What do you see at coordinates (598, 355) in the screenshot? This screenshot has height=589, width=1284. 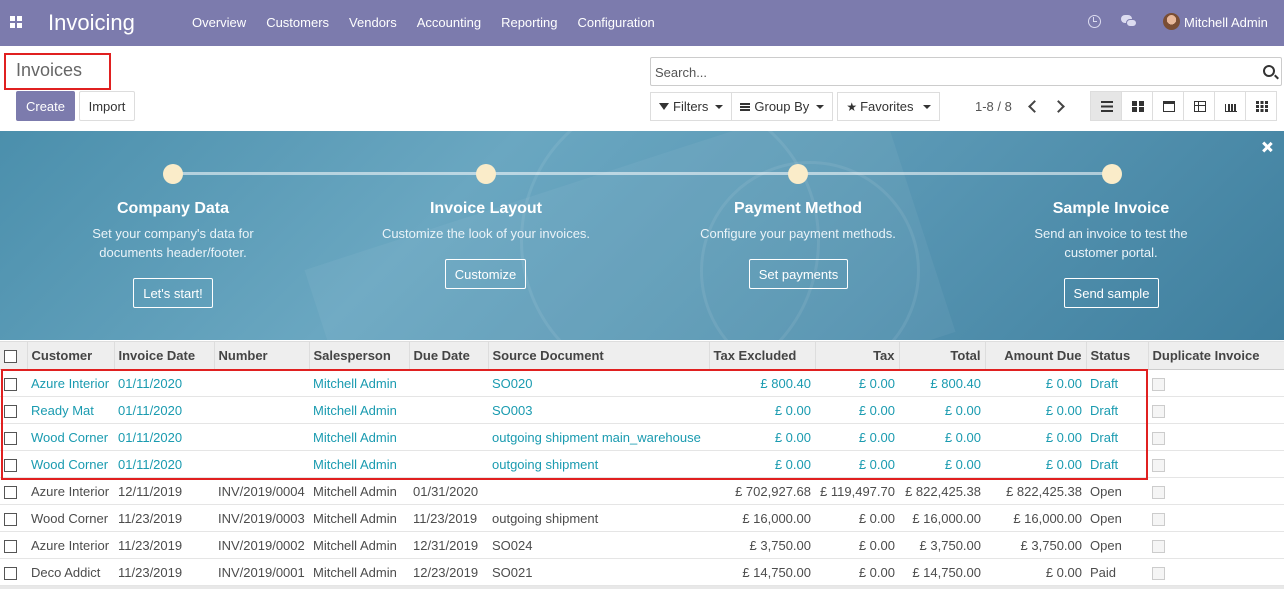 I see `column-header: Source Document` at bounding box center [598, 355].